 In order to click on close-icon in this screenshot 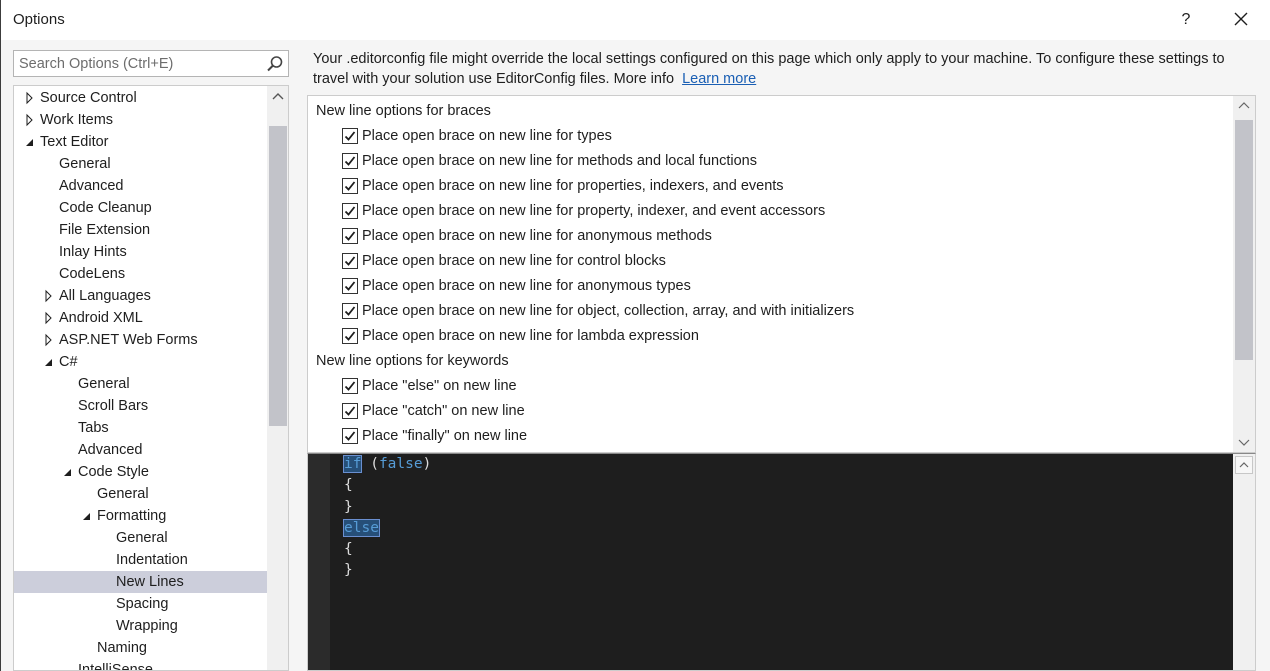, I will do `click(1241, 19)`.